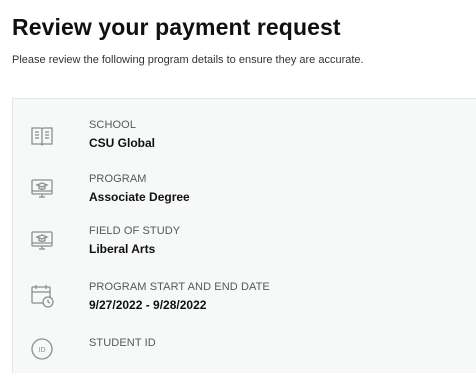  What do you see at coordinates (244, 247) in the screenshot?
I see `detail-row-field-of-study: FIELD OF STUDY Liberal Arts` at bounding box center [244, 247].